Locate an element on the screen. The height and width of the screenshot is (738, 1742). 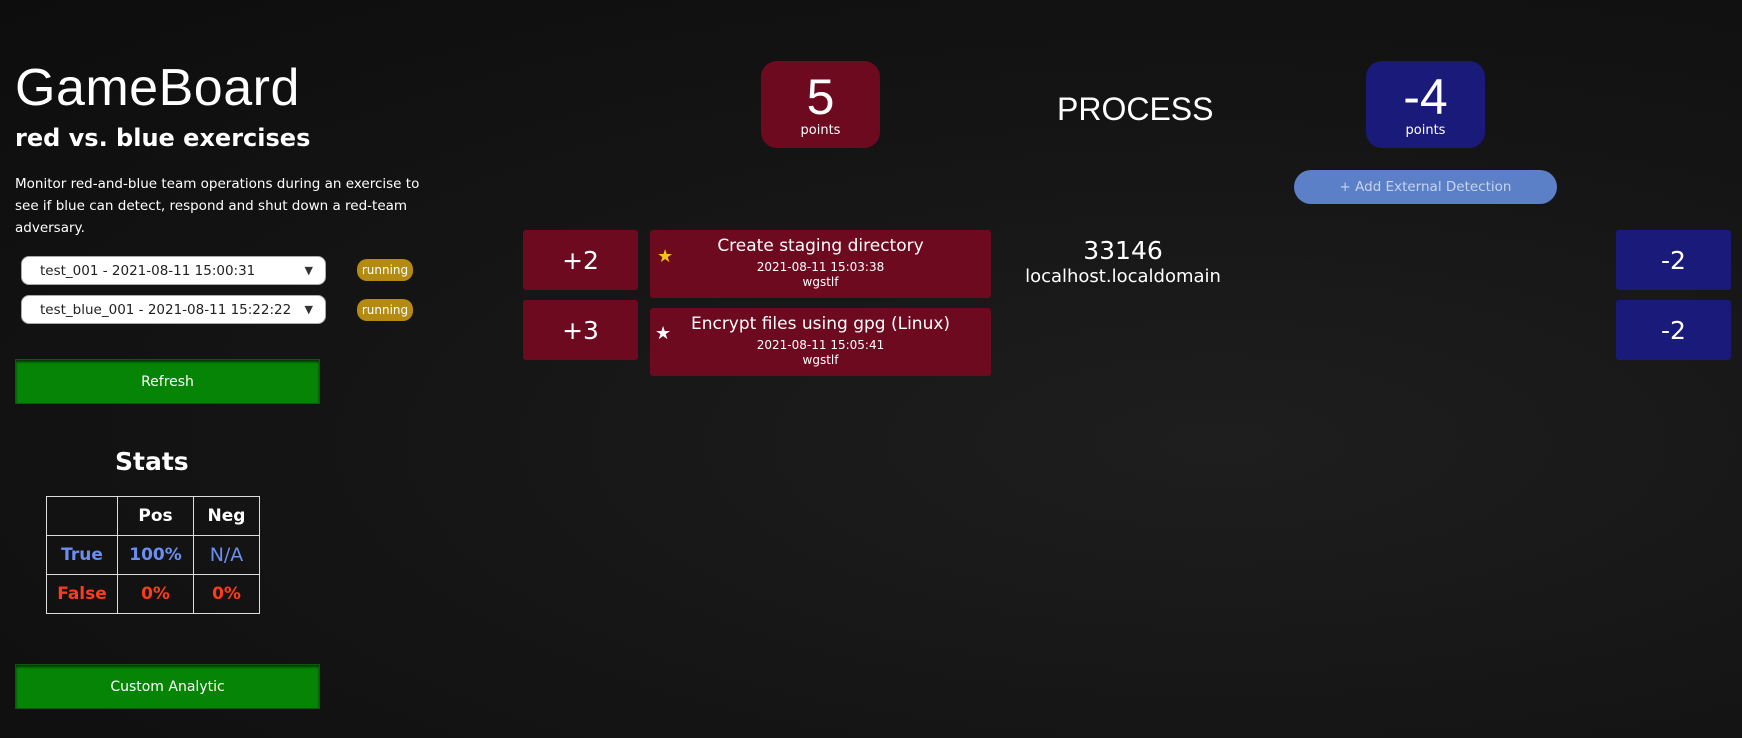
red-points-box: +2 is located at coordinates (580, 260).